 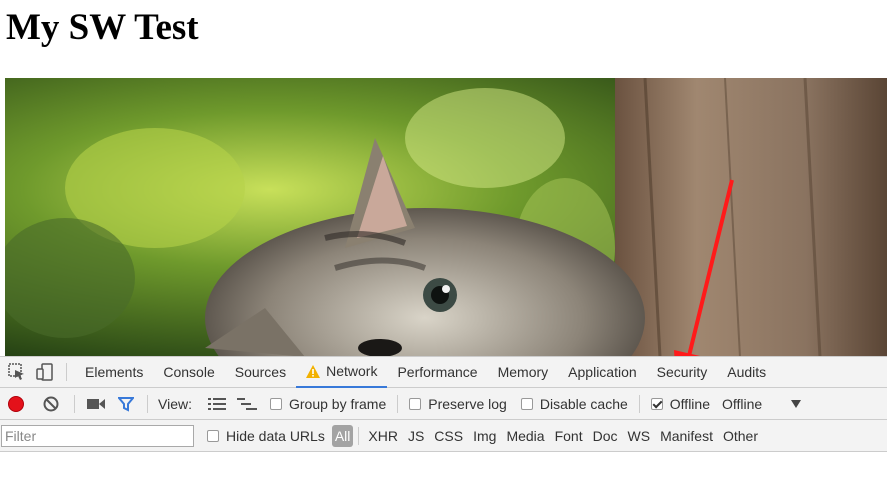 What do you see at coordinates (260, 372) in the screenshot?
I see `tab-sources: Sources` at bounding box center [260, 372].